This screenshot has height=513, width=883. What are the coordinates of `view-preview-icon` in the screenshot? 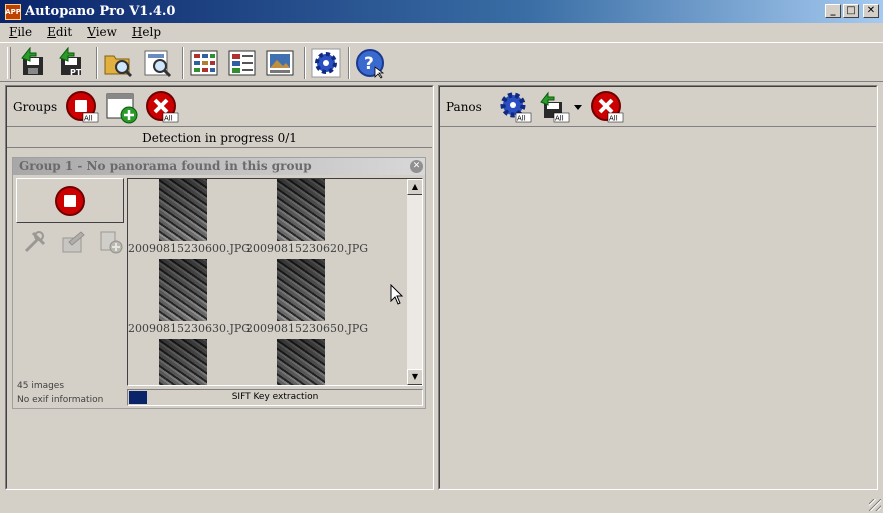 It's located at (280, 63).